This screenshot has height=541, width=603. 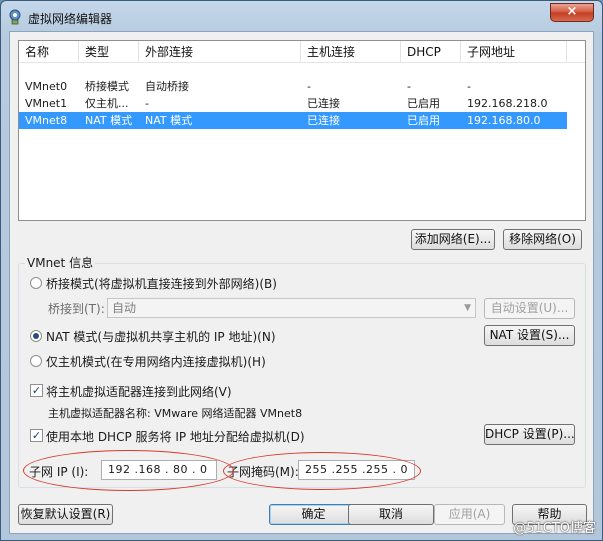 What do you see at coordinates (46, 120) in the screenshot?
I see `cell-name: VMnet8` at bounding box center [46, 120].